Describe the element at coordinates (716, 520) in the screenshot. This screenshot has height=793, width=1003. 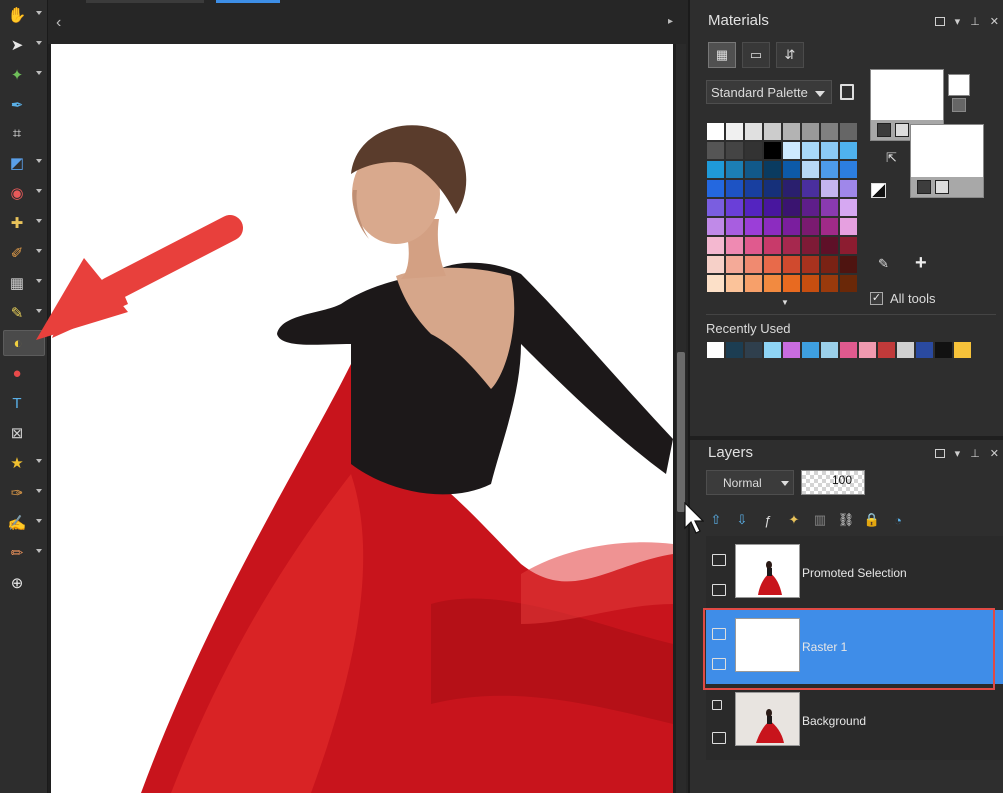
I see `new-layer-icon: ⇧` at that location.